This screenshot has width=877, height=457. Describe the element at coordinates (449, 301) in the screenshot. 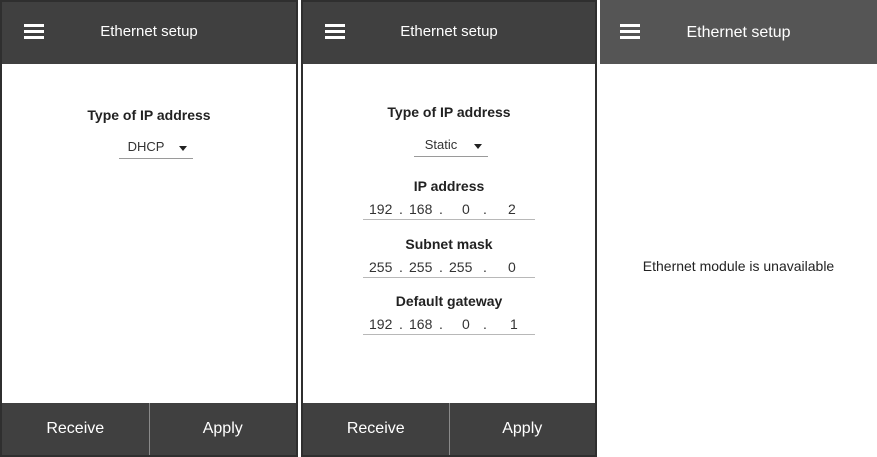

I see `default-gateway-label: Default gateway` at that location.